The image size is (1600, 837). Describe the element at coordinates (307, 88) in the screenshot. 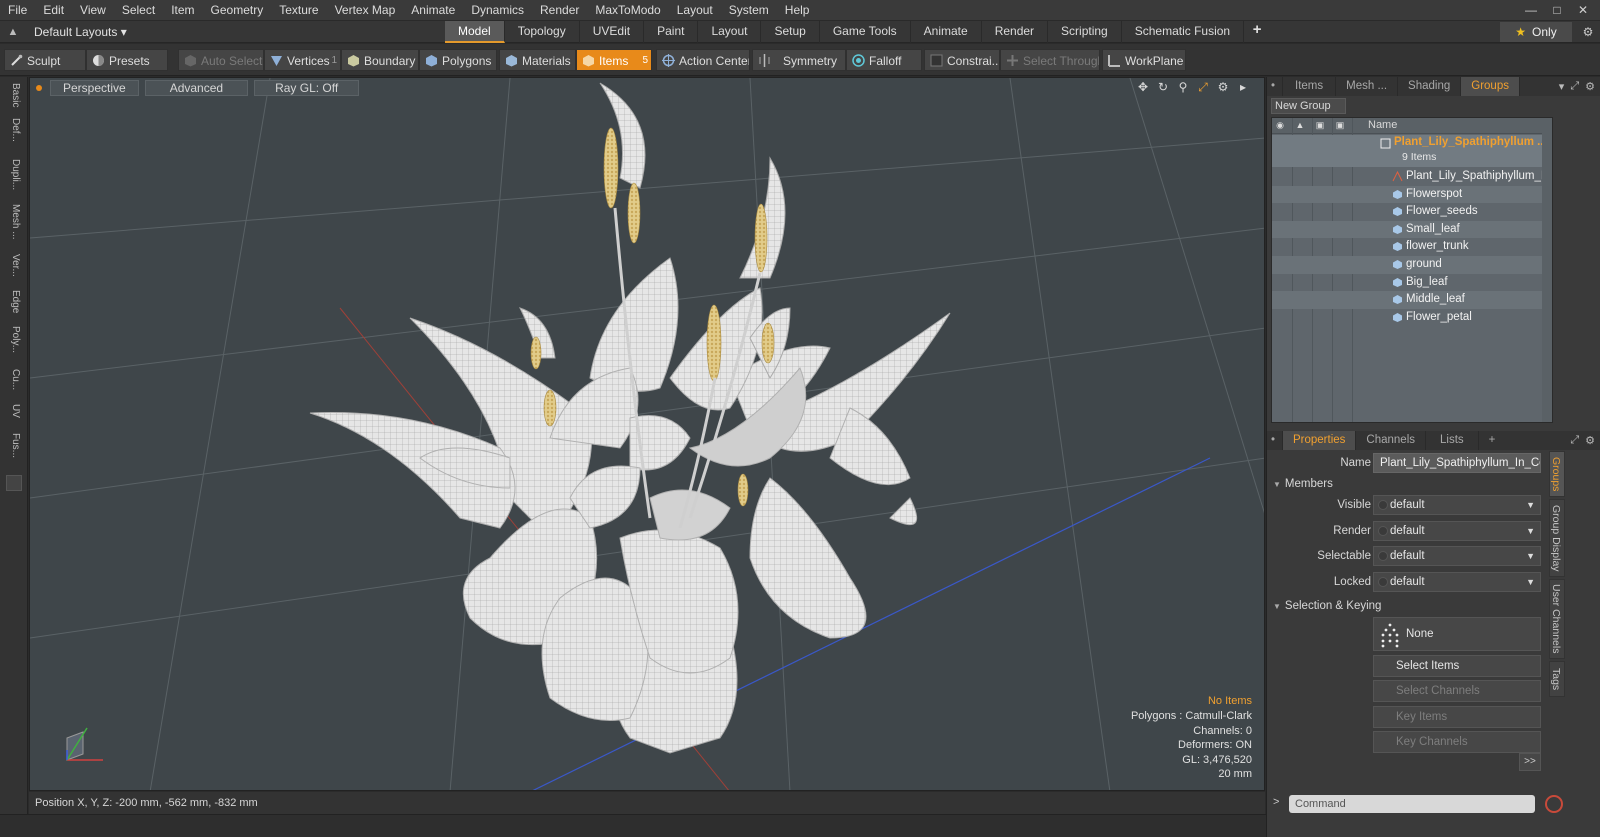

I see `raygl-button: Ray GL: Off` at that location.